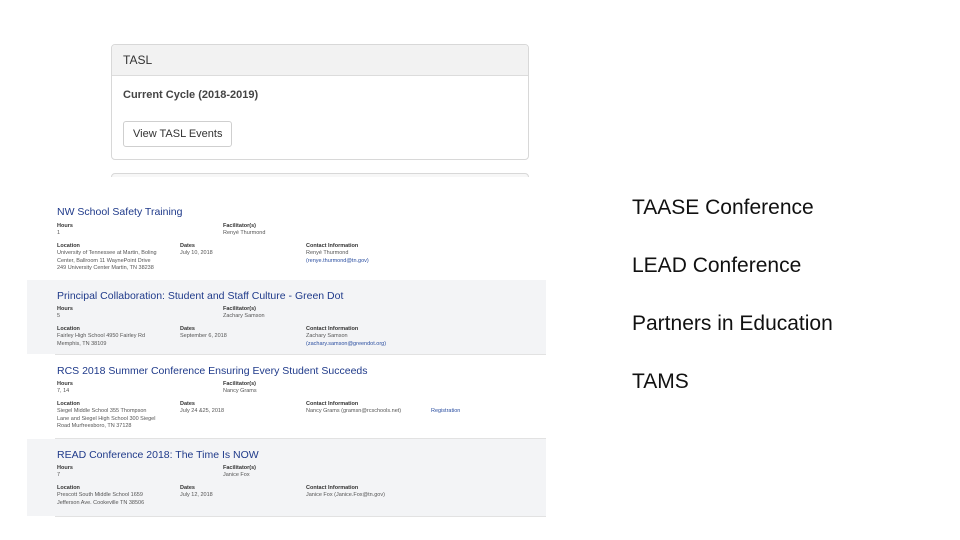  I want to click on contact-name: Renyé Thurmond, so click(327, 253).